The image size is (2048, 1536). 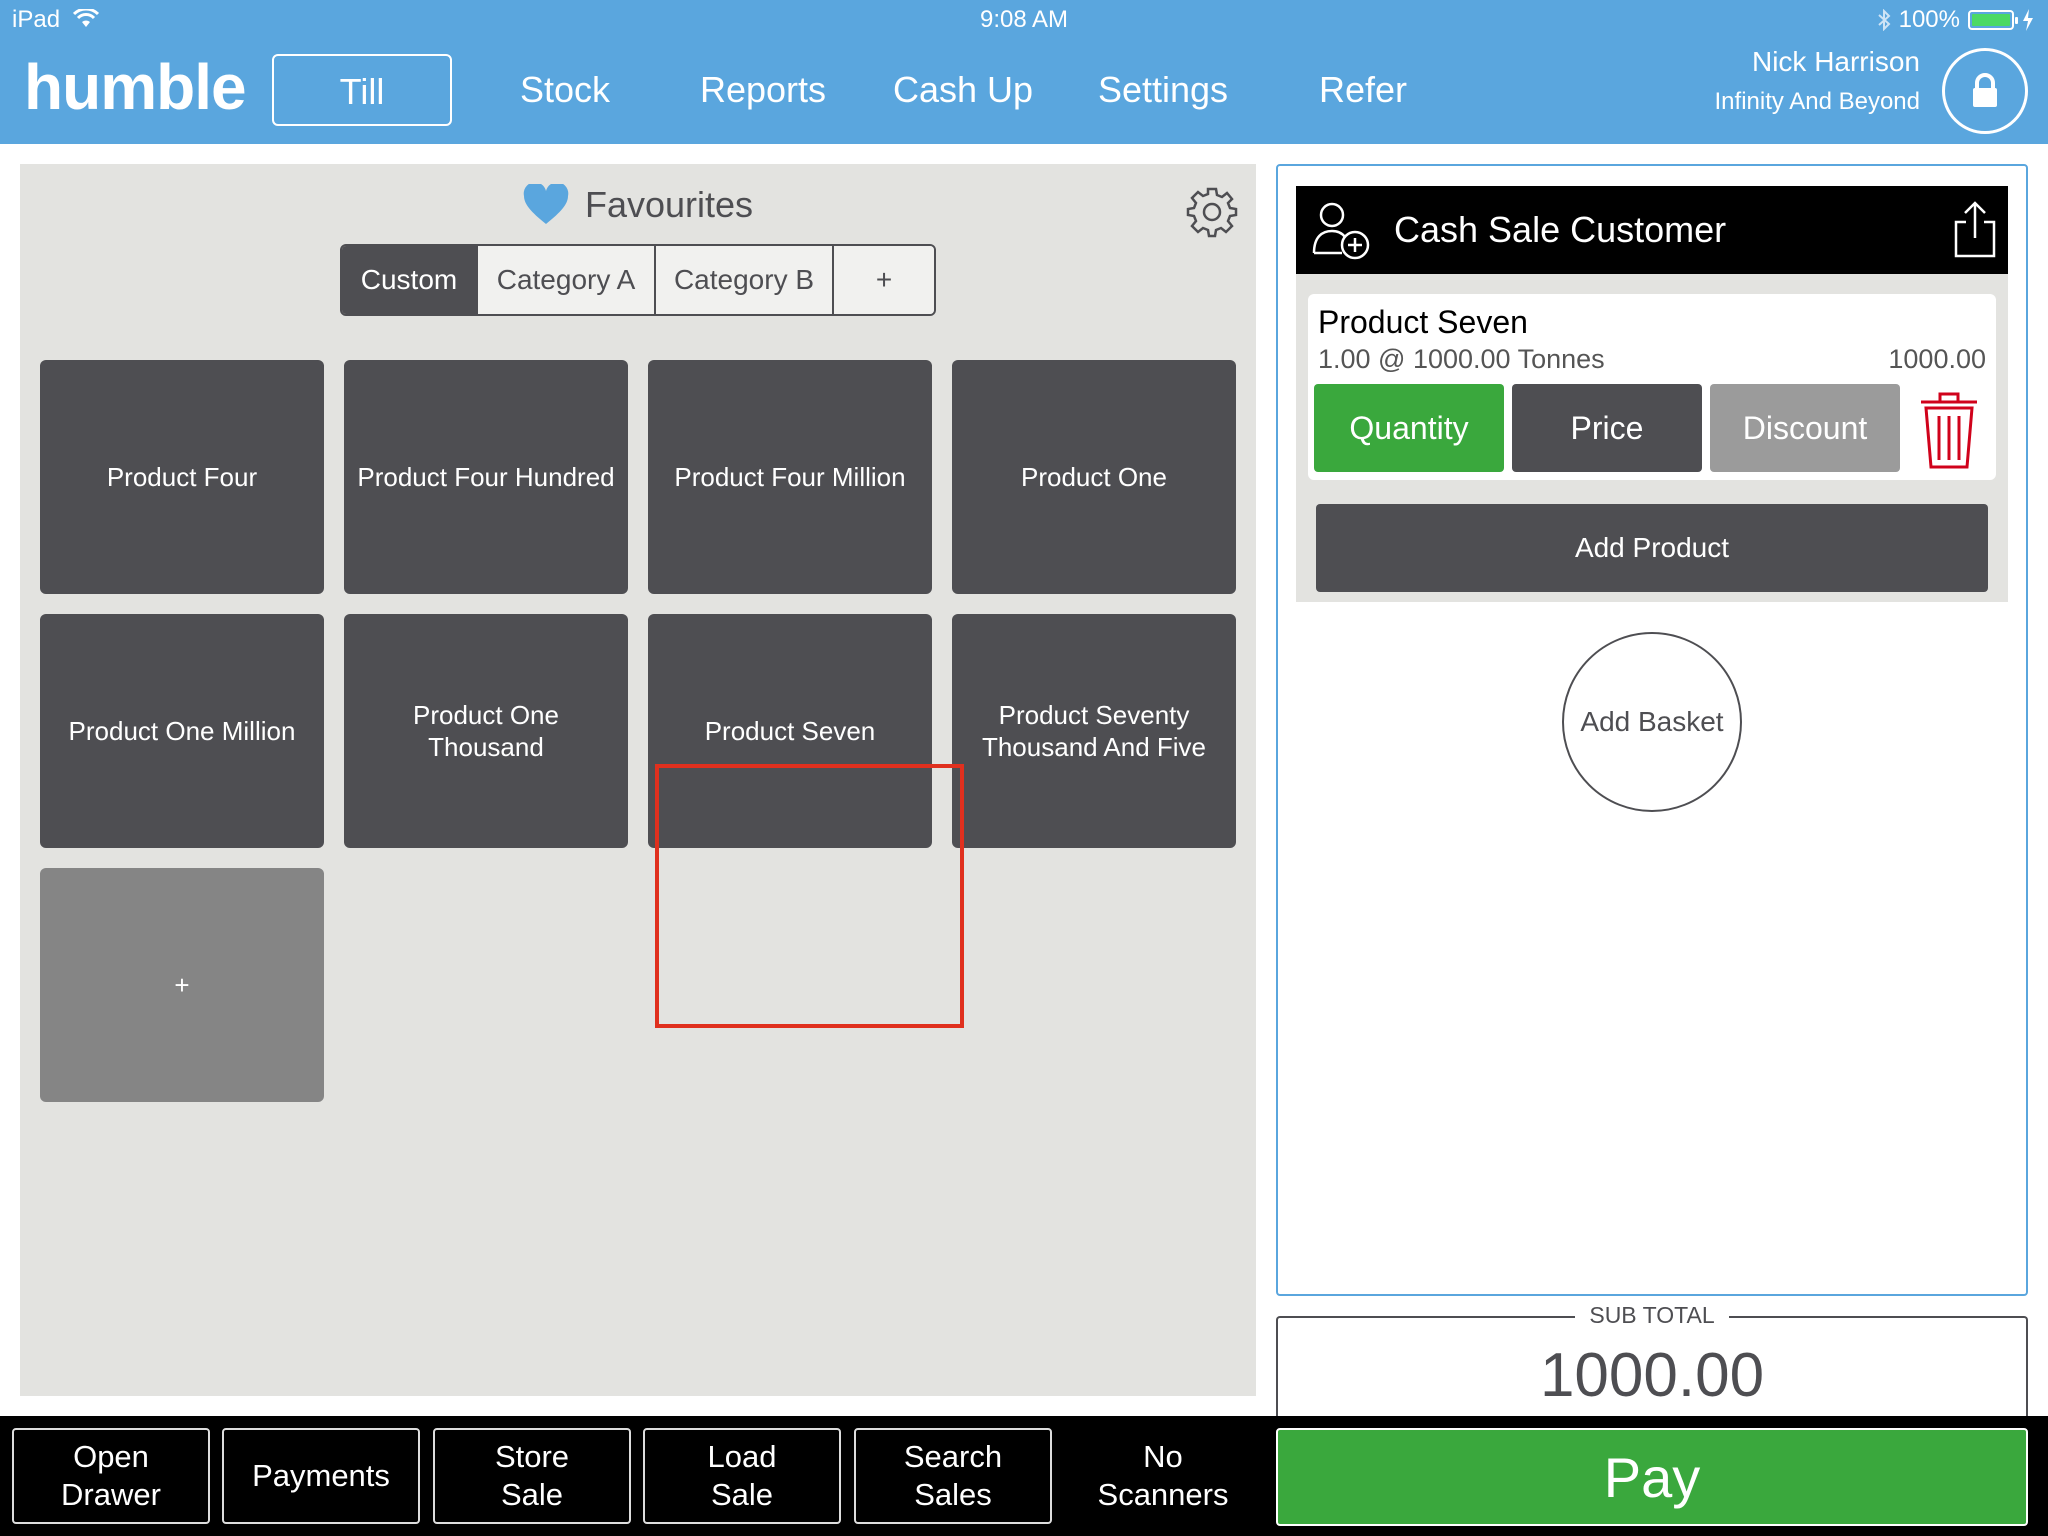 I want to click on product-tile-product-seventy-thousand-and-five: Product Seventy Thousand And Five, so click(x=1094, y=731).